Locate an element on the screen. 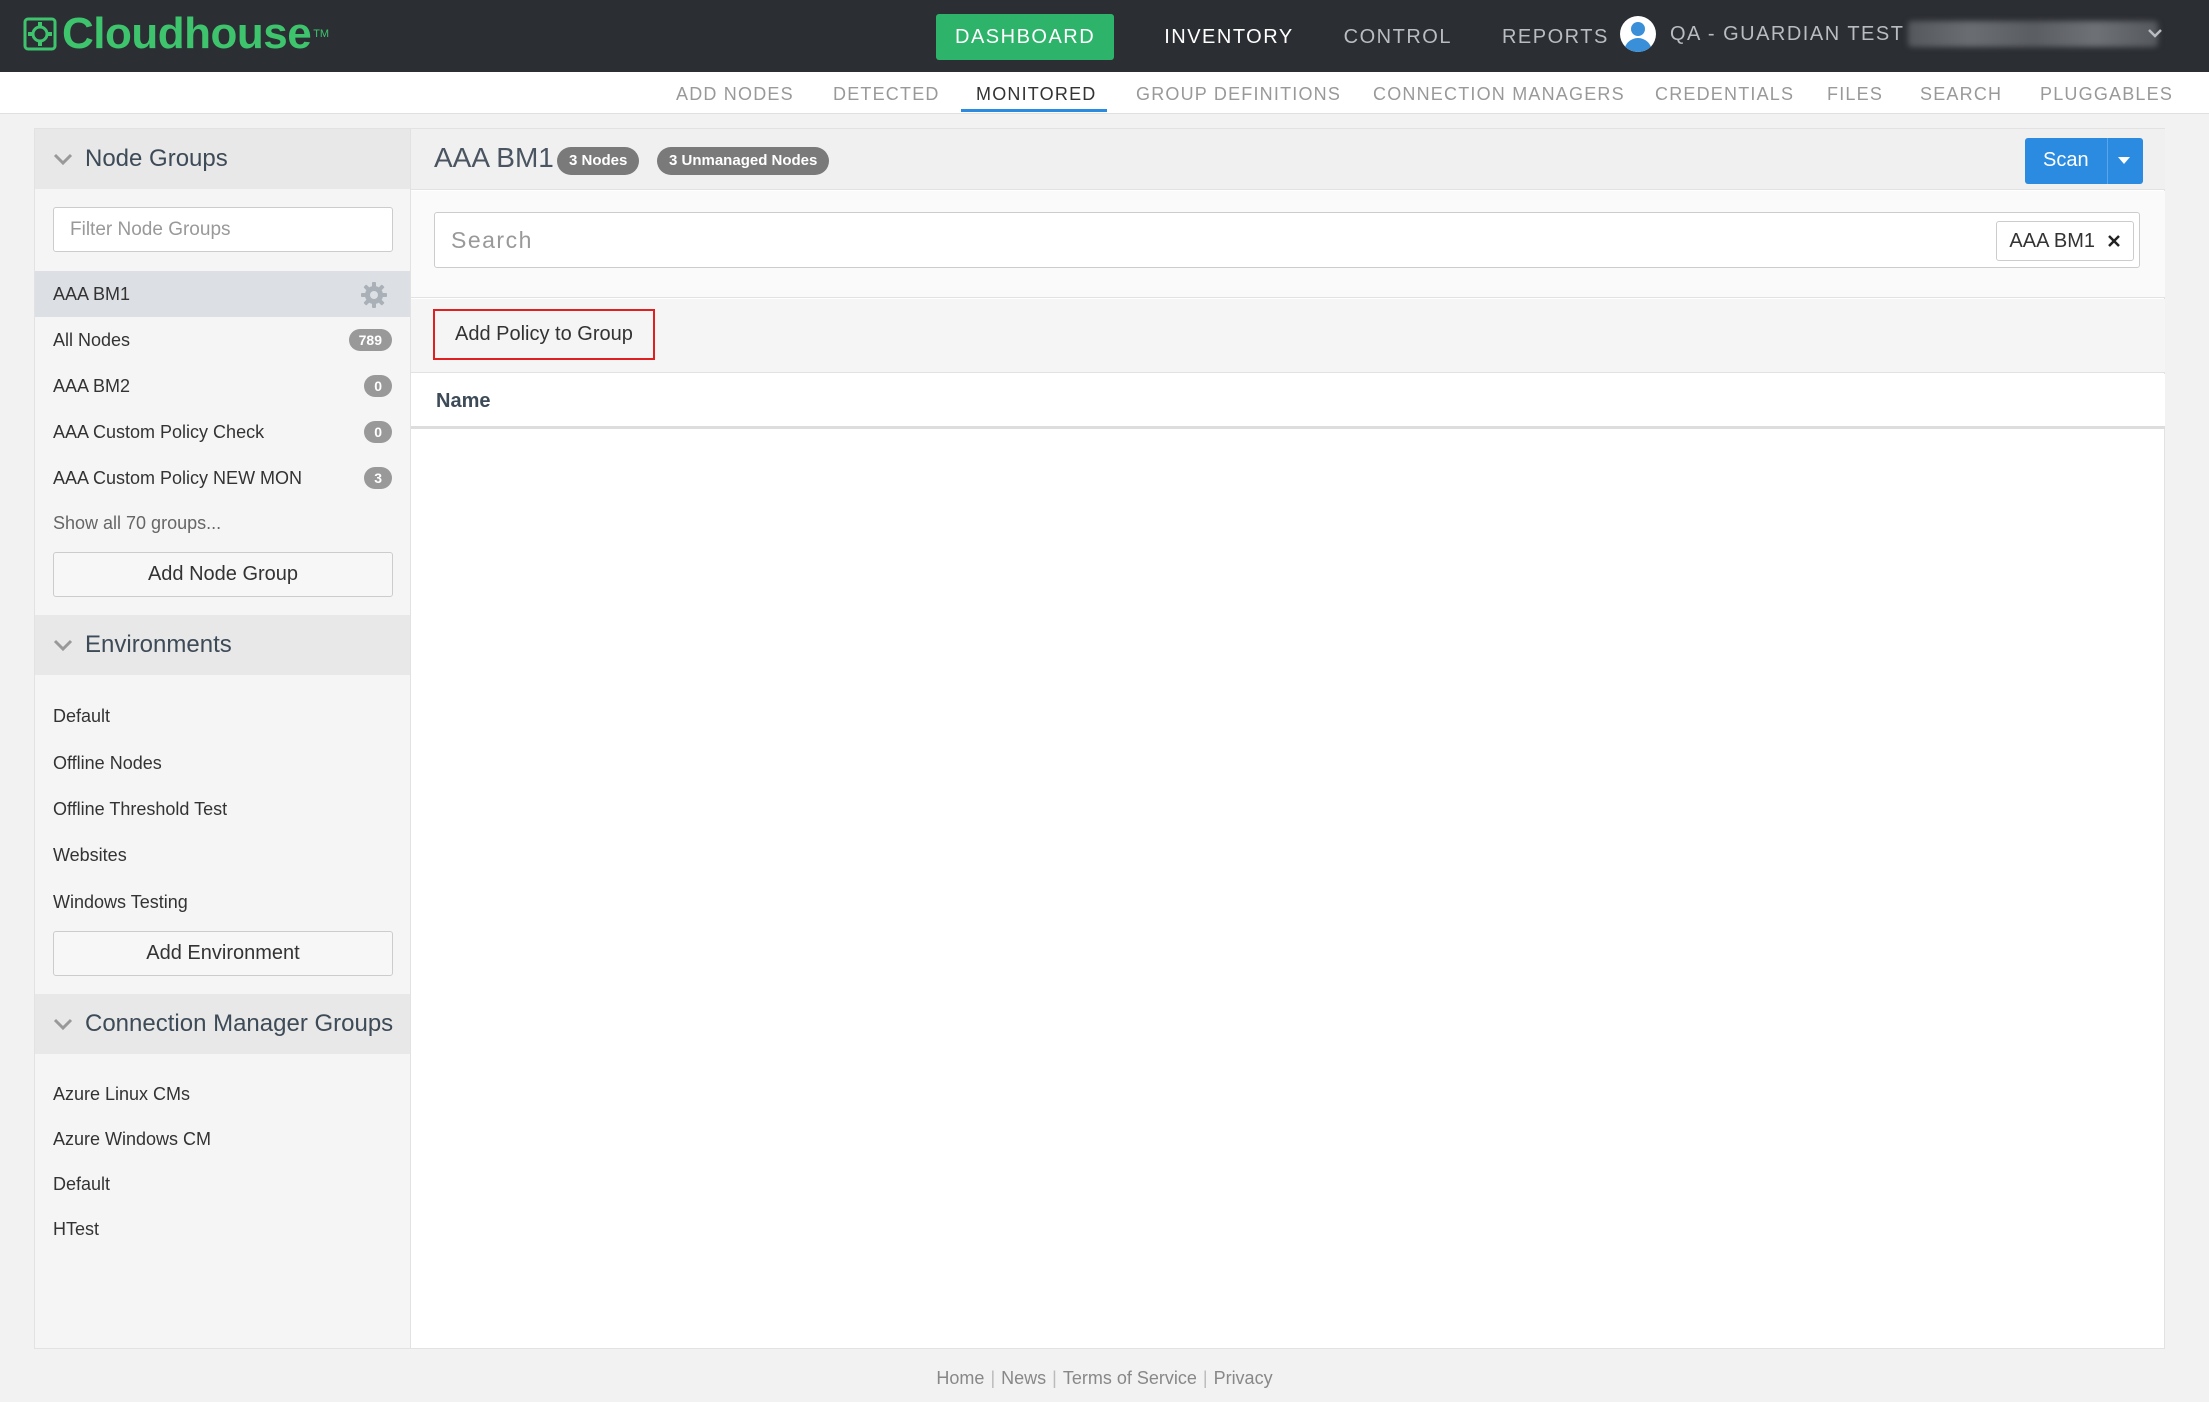  subnav-group-definitions: GROUP DEFINITIONS is located at coordinates (1238, 94).